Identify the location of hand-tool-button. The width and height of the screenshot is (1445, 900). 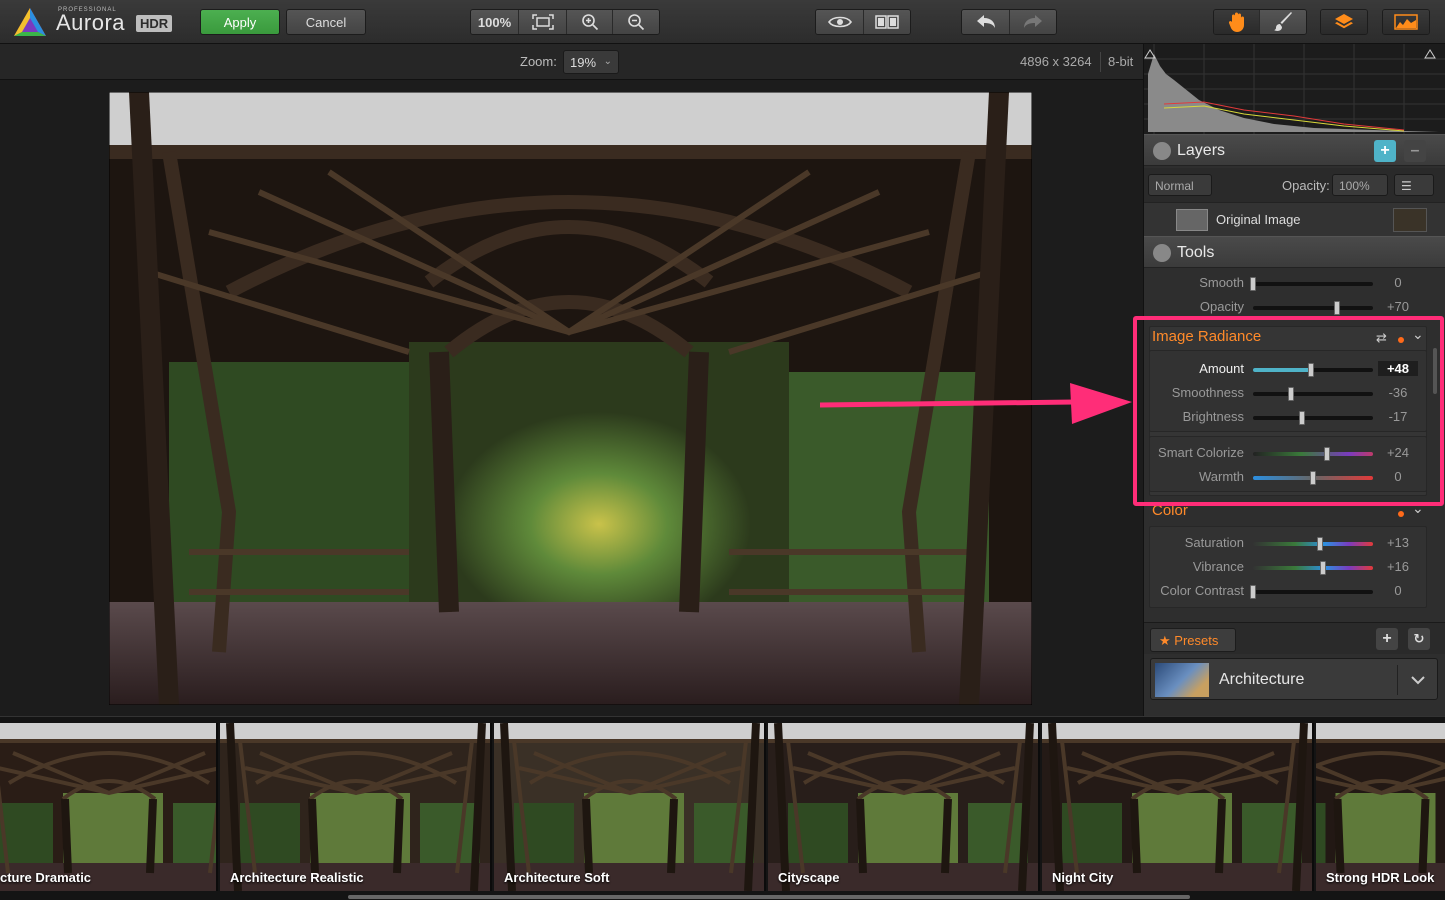
(1237, 22).